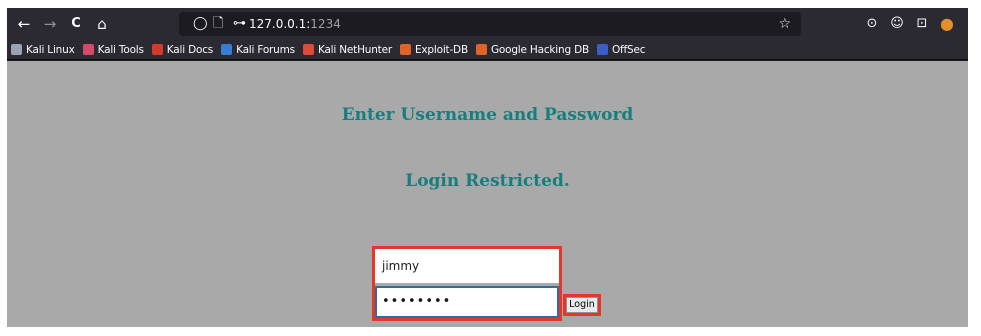 The width and height of the screenshot is (981, 336). Describe the element at coordinates (24, 24) in the screenshot. I see `back-icon: ←` at that location.